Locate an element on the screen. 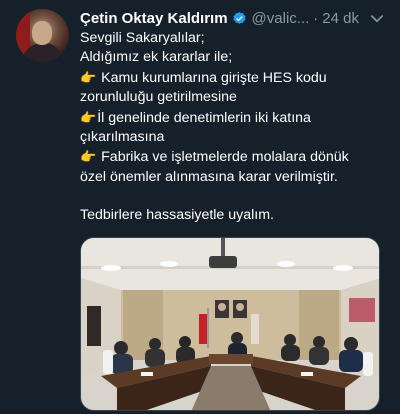  tweet-line: Tedbirlere hassasiyetle uyalım. is located at coordinates (177, 215).